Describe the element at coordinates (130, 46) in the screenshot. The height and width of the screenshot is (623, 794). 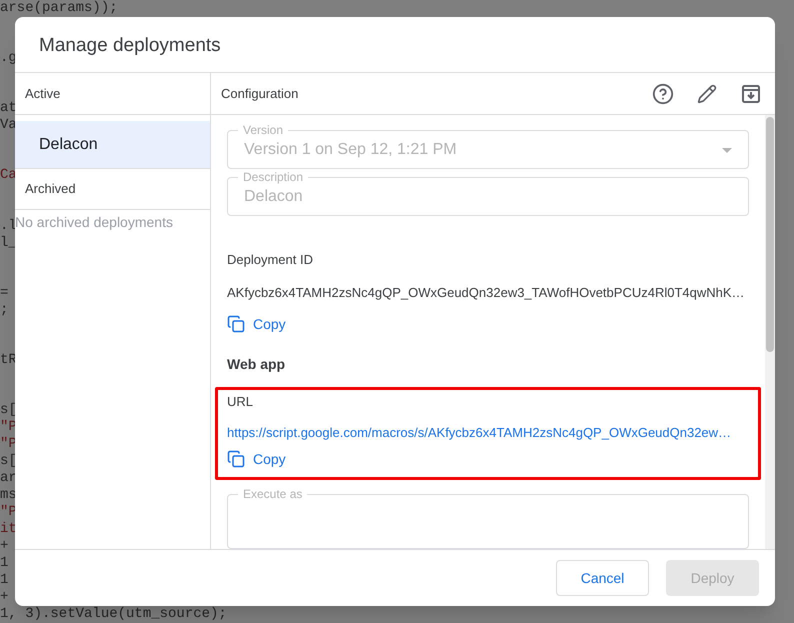
I see `dialog-title: Manage deployments` at that location.